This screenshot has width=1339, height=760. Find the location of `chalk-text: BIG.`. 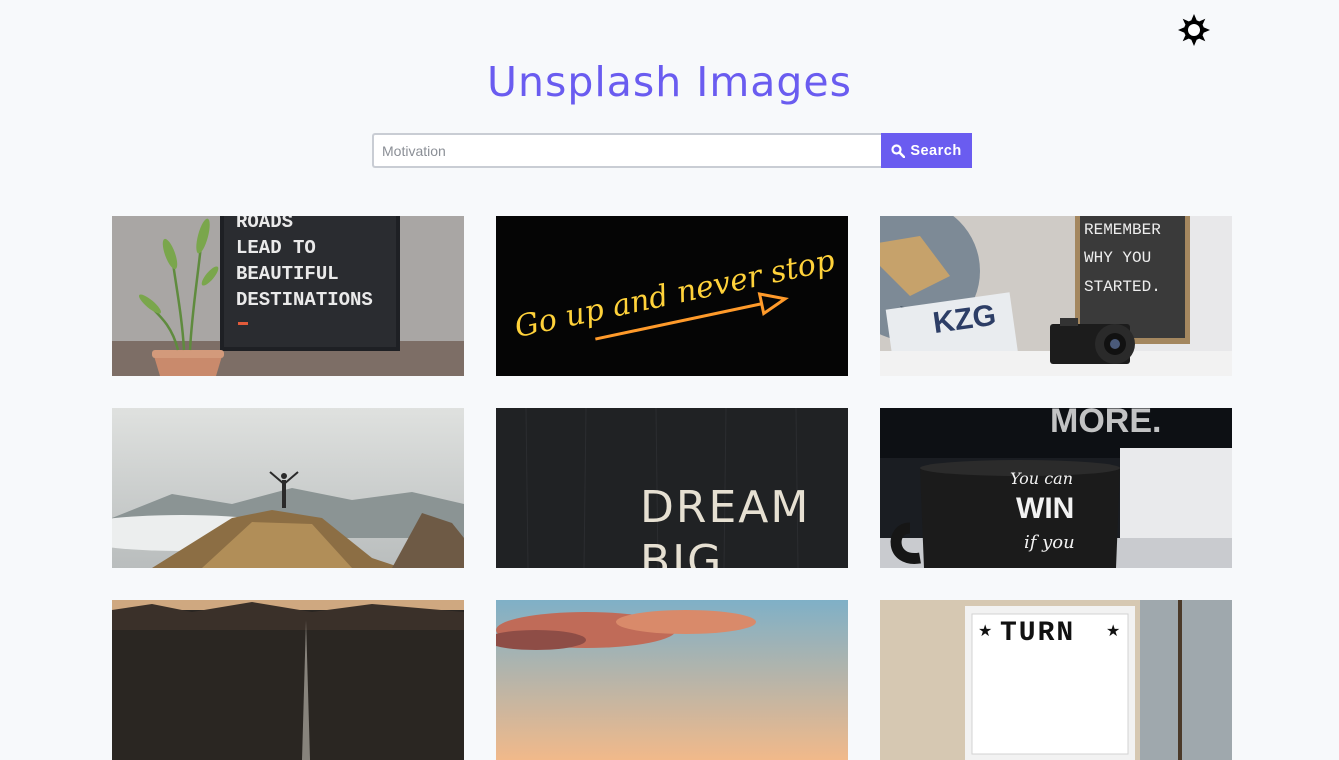

chalk-text: BIG. is located at coordinates (689, 552).